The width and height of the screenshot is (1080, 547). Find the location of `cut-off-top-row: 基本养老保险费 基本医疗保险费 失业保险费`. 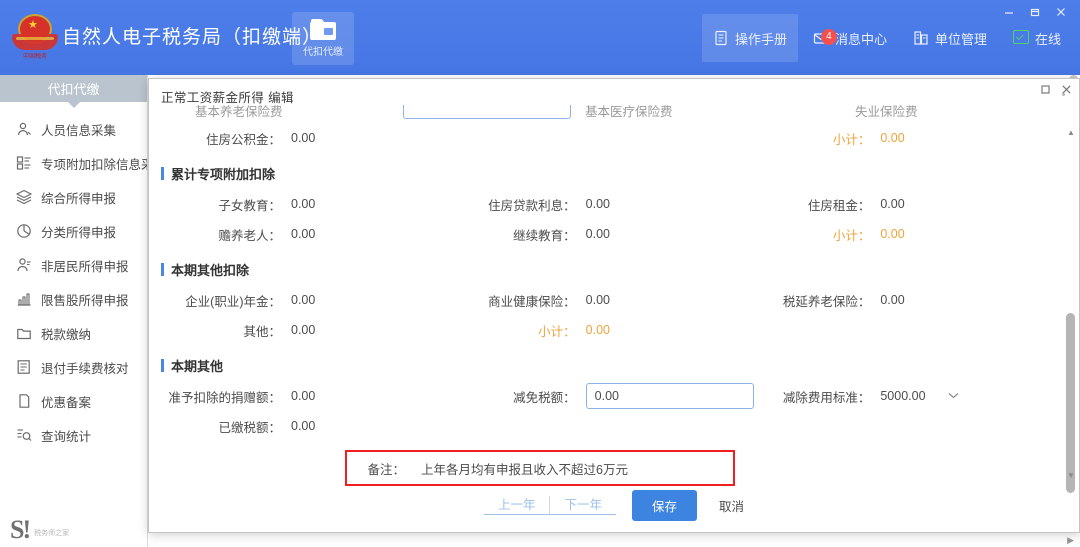

cut-off-top-row: 基本养老保险费 基本医疗保险费 失业保险费 is located at coordinates (614, 115).